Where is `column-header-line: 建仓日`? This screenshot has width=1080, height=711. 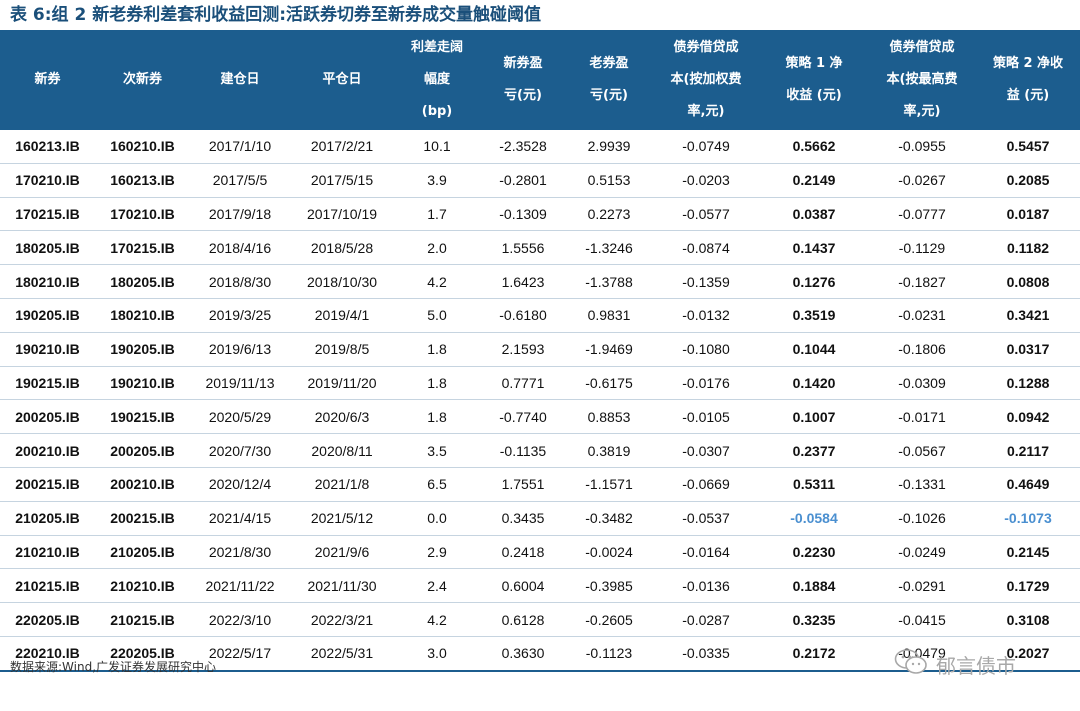
column-header-line: 建仓日 is located at coordinates (240, 79).